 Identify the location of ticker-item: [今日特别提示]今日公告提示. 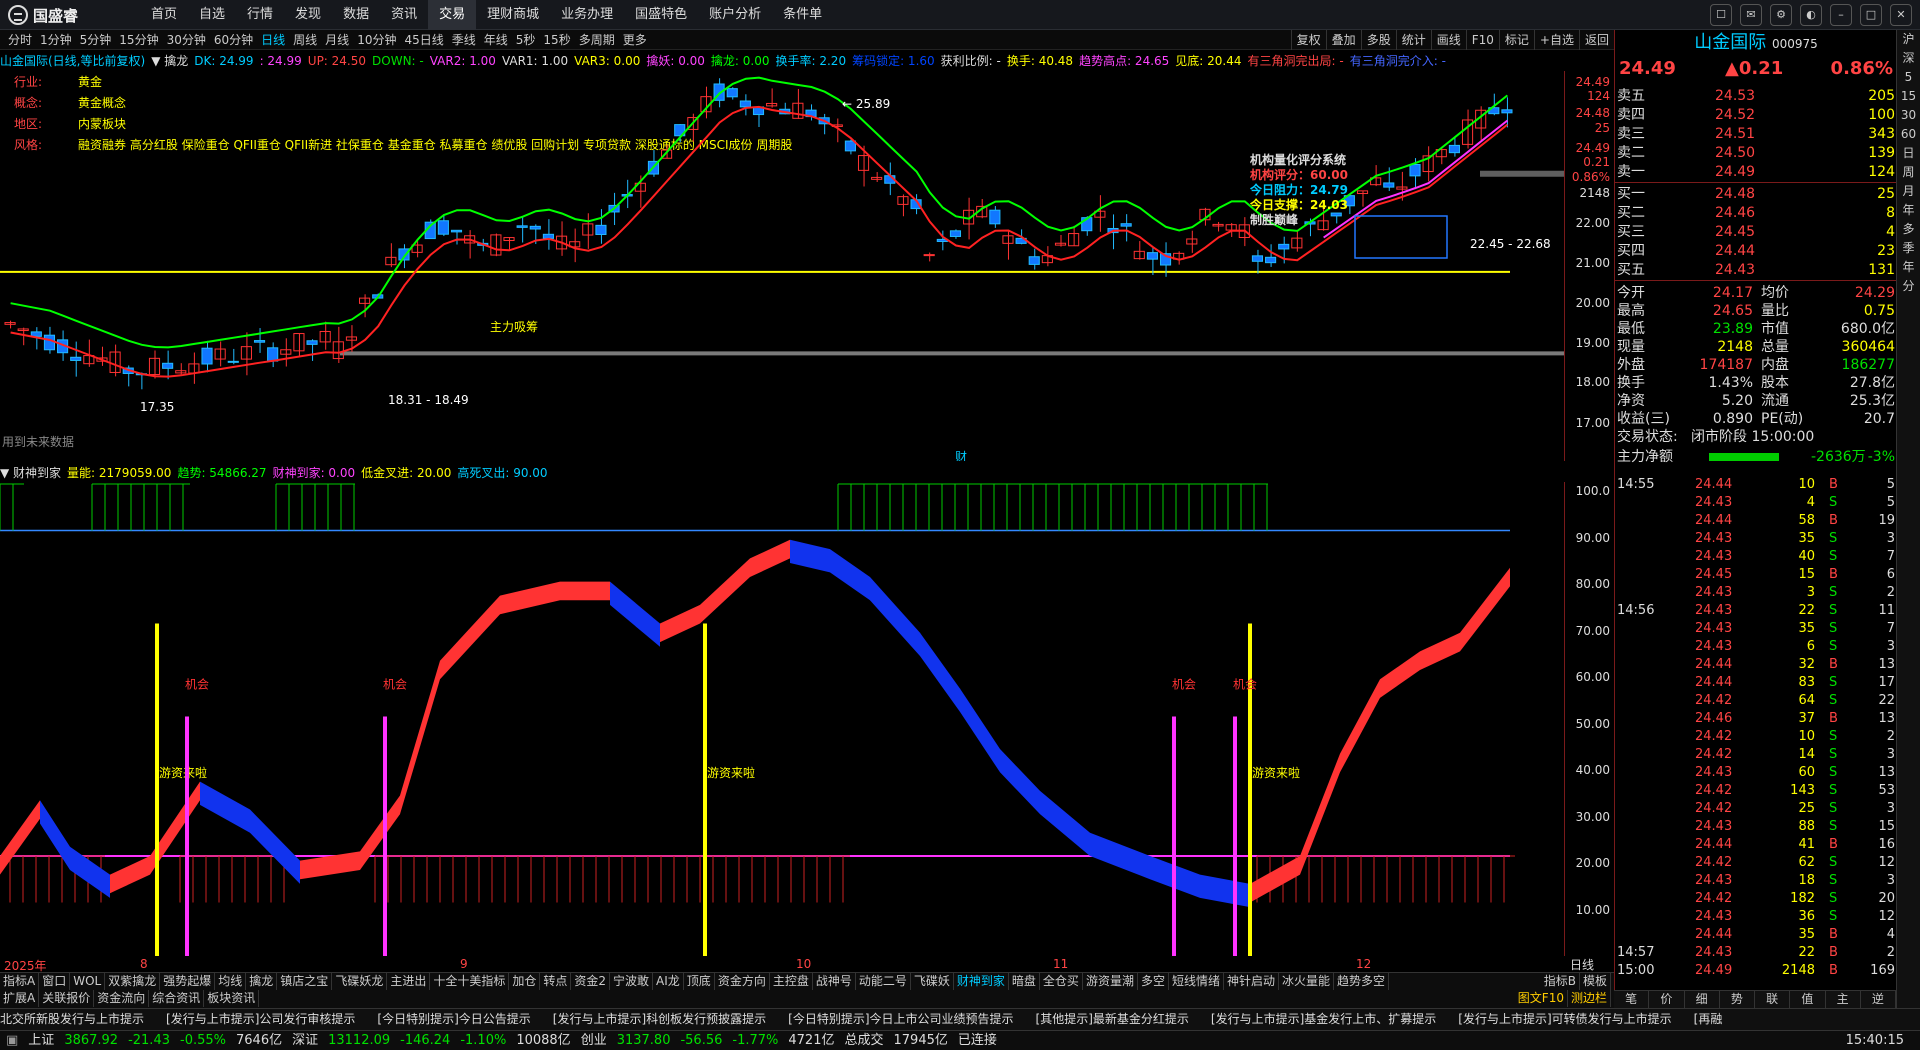
(453, 1019).